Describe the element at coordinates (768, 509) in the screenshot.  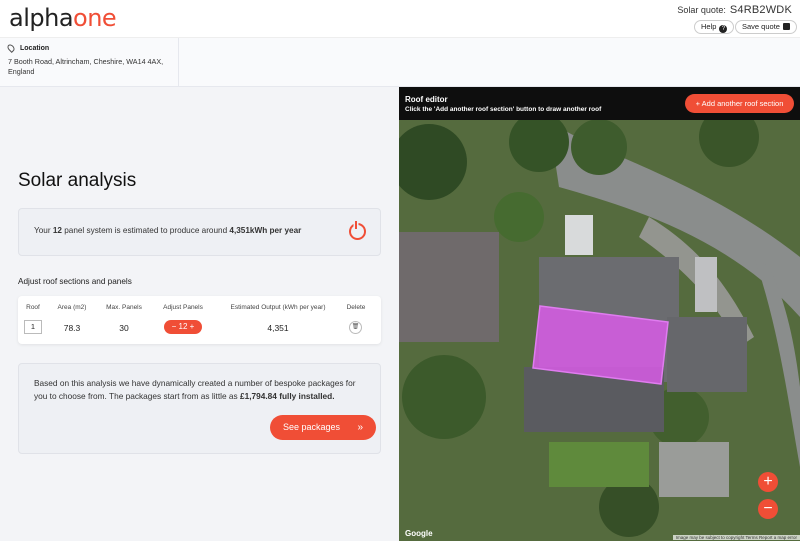
I see `zoom-out-button: −` at that location.